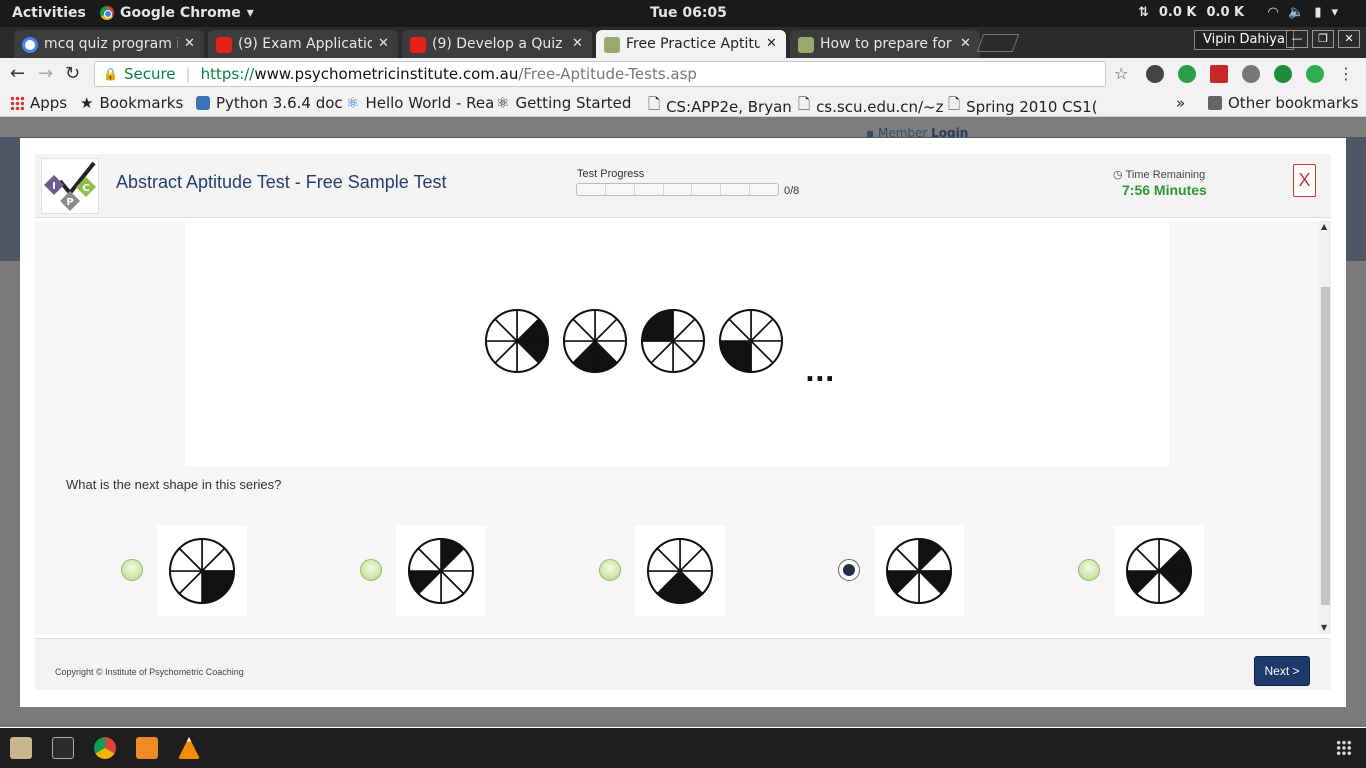 This screenshot has height=768, width=1366. Describe the element at coordinates (1344, 748) in the screenshot. I see `show-apps-icon` at that location.